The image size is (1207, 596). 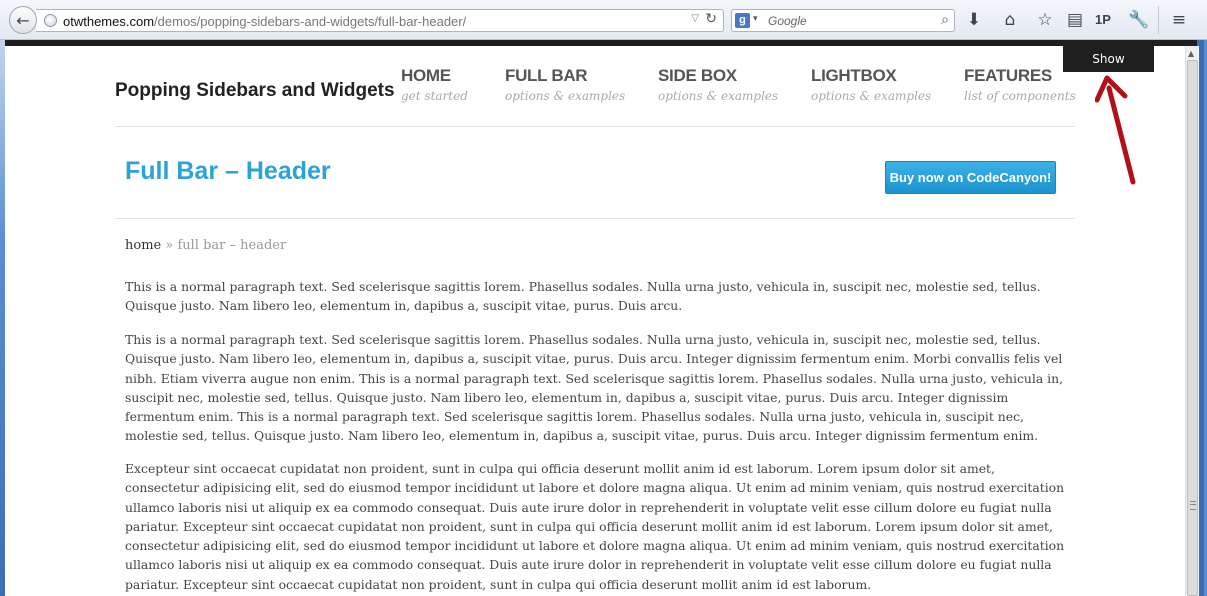 I want to click on nav-item-home: HOME get started, so click(x=434, y=84).